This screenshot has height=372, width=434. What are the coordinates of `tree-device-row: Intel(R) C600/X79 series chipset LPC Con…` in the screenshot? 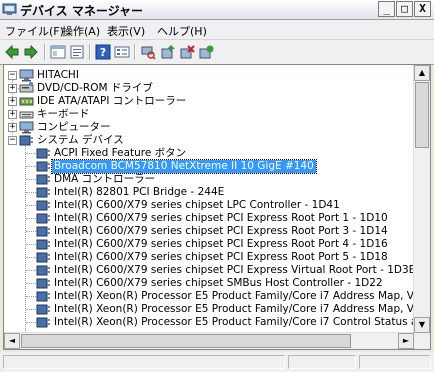 It's located at (214, 205).